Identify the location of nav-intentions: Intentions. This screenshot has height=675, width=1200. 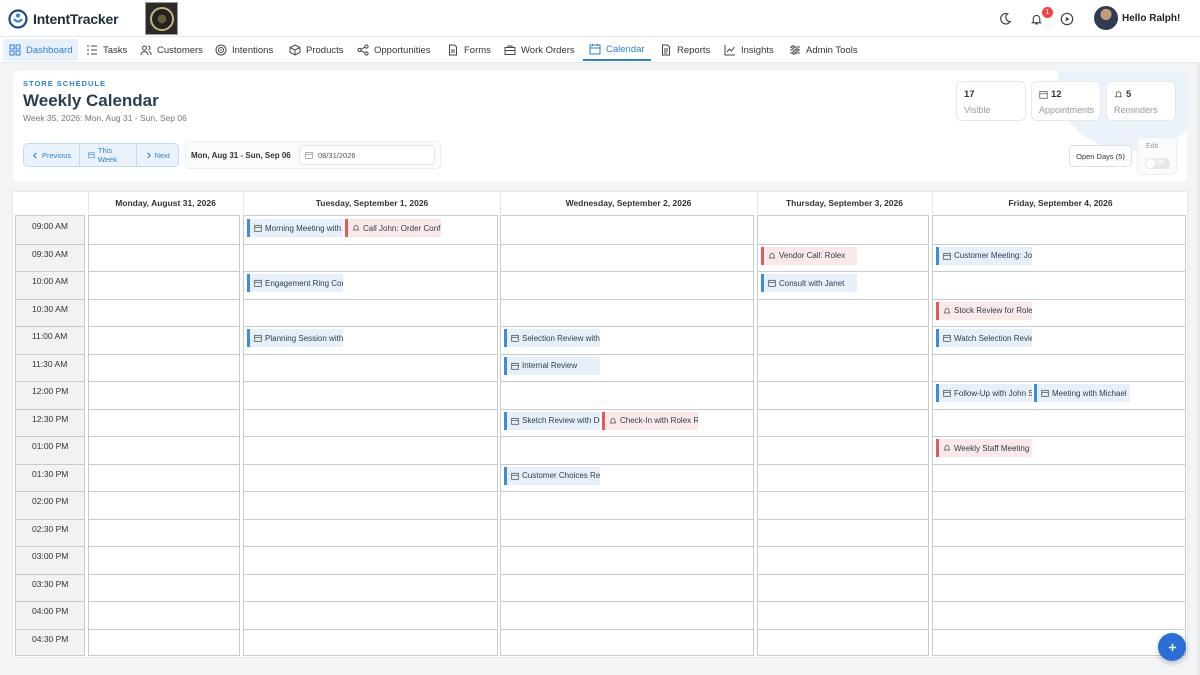
(244, 50).